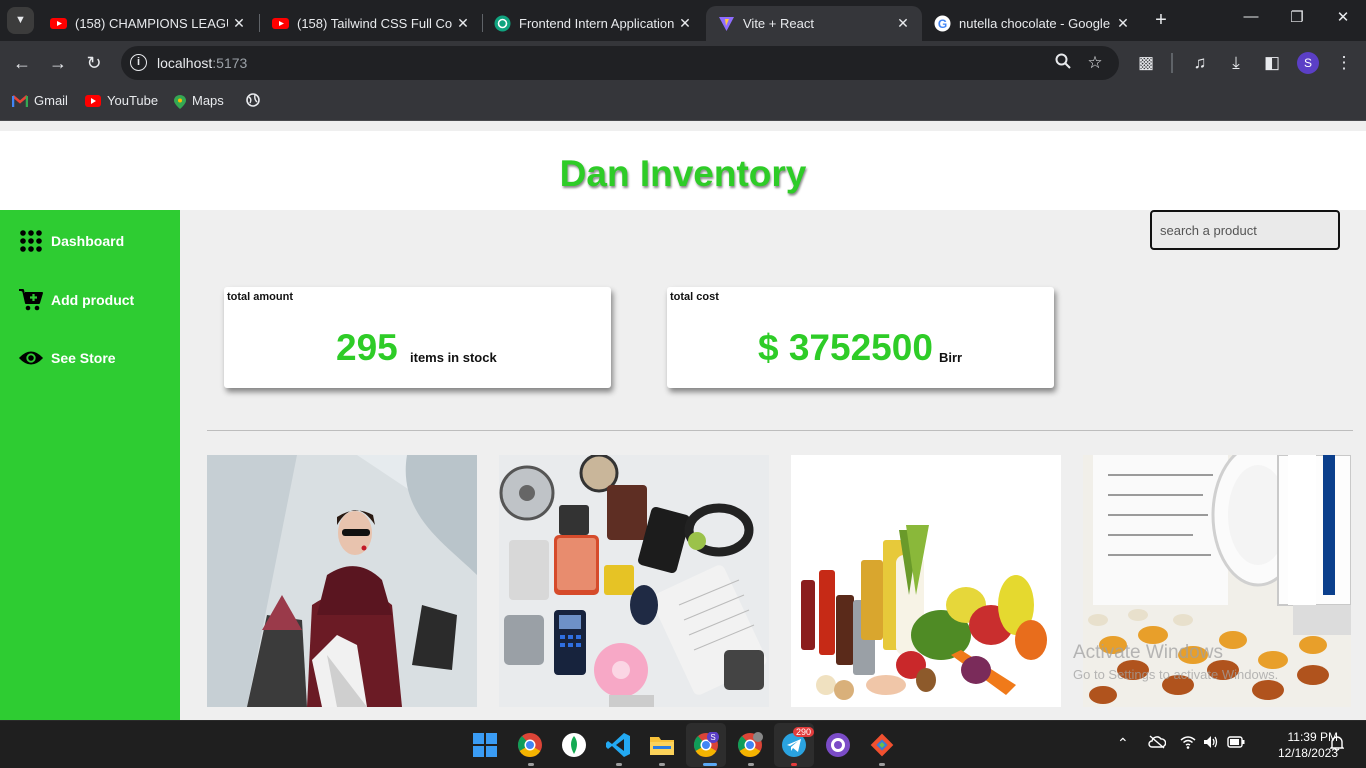  What do you see at coordinates (1211, 743) in the screenshot?
I see `volume-icon` at bounding box center [1211, 743].